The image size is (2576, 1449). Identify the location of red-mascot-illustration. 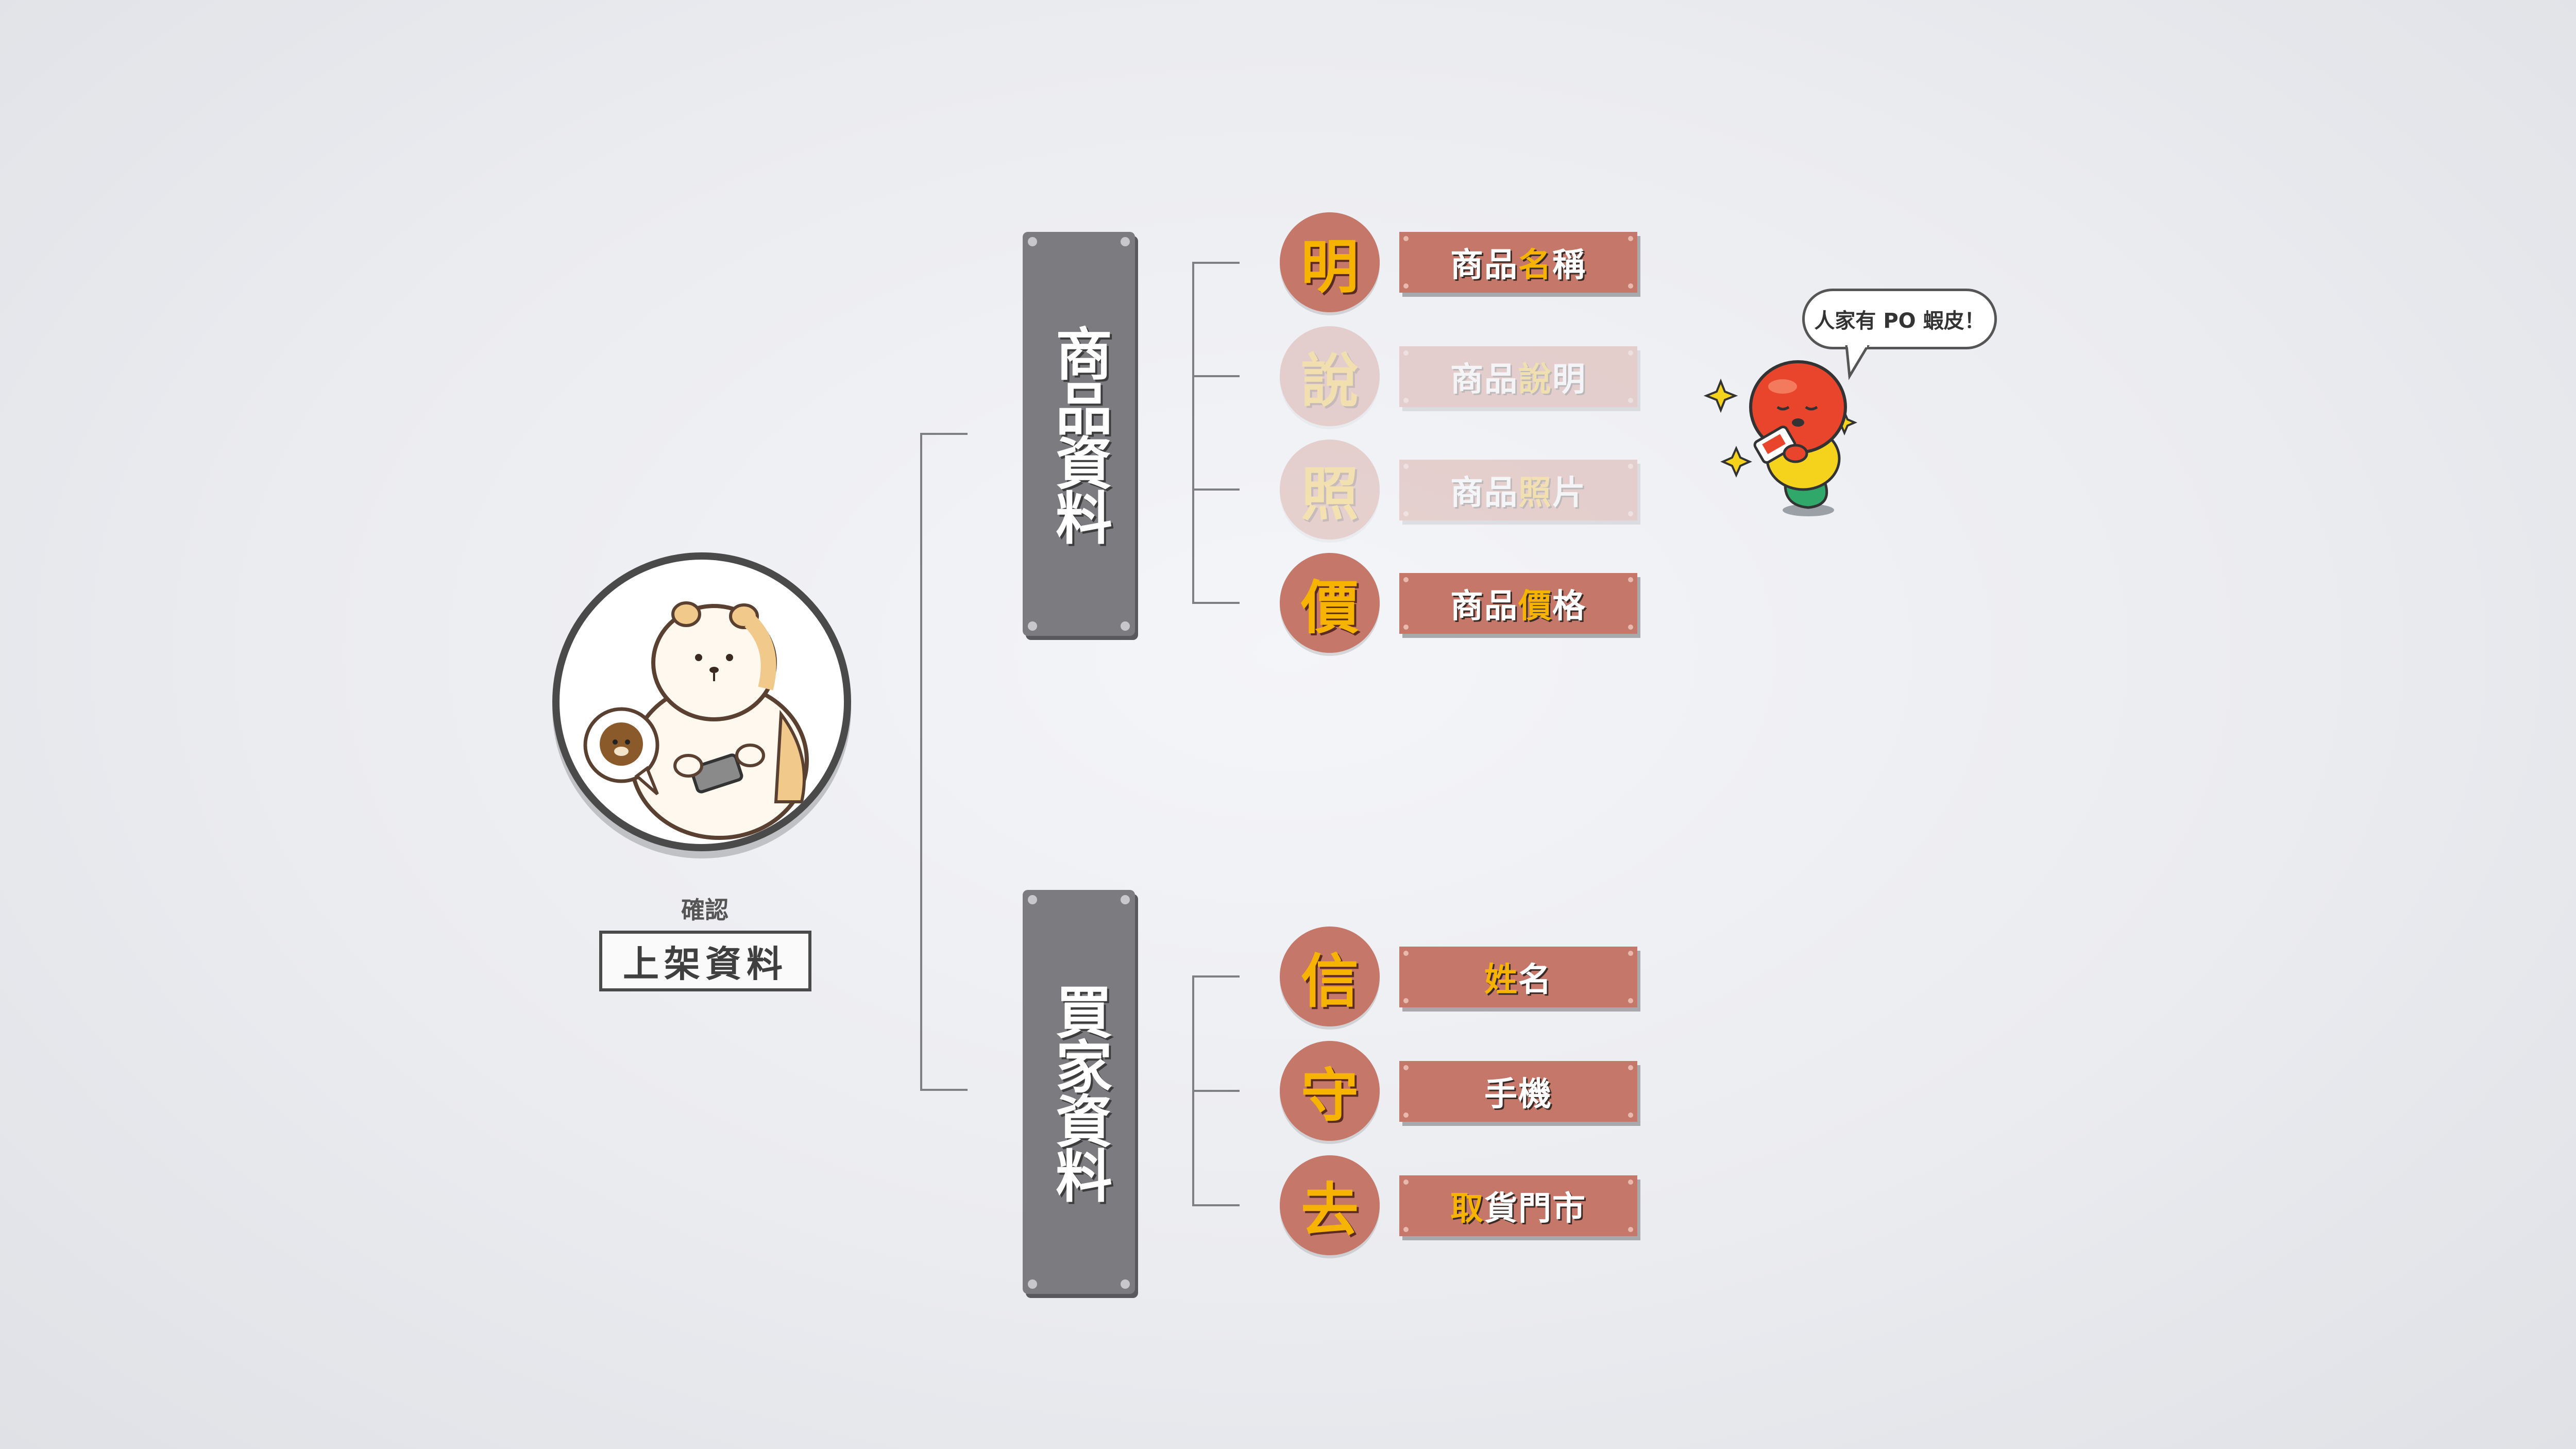
(1780, 438).